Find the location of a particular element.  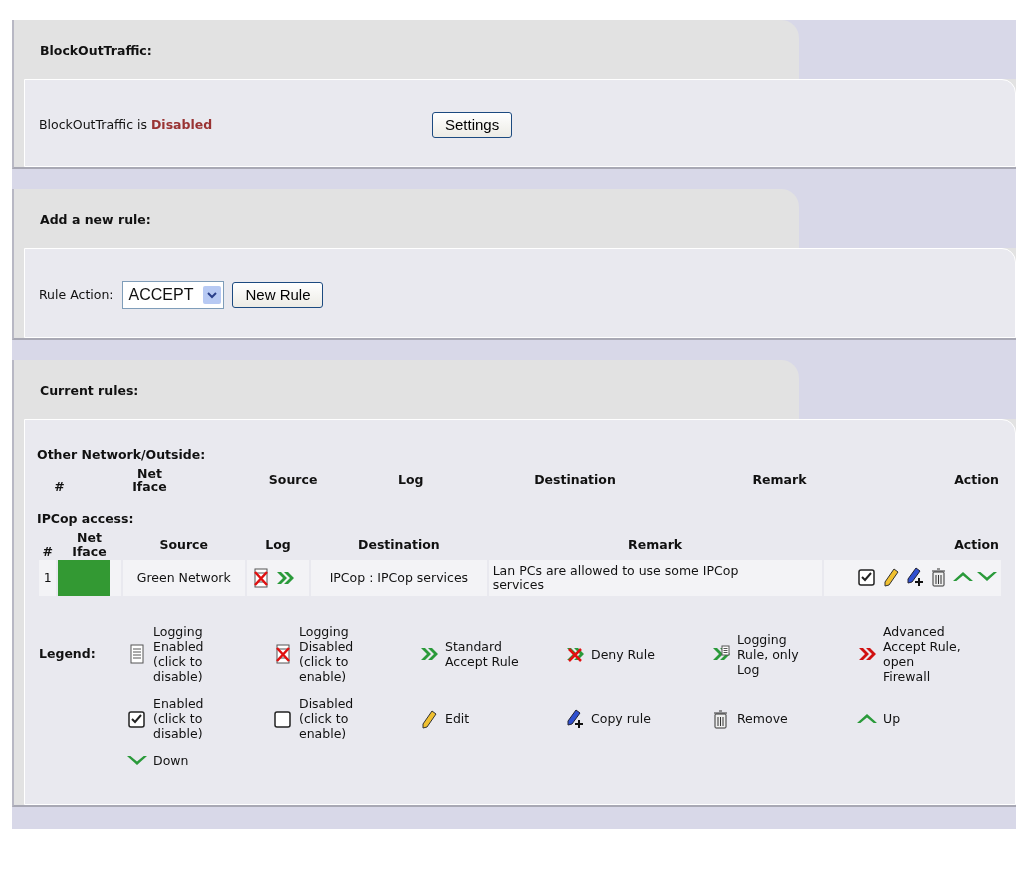

legend-text: Down is located at coordinates (171, 761).